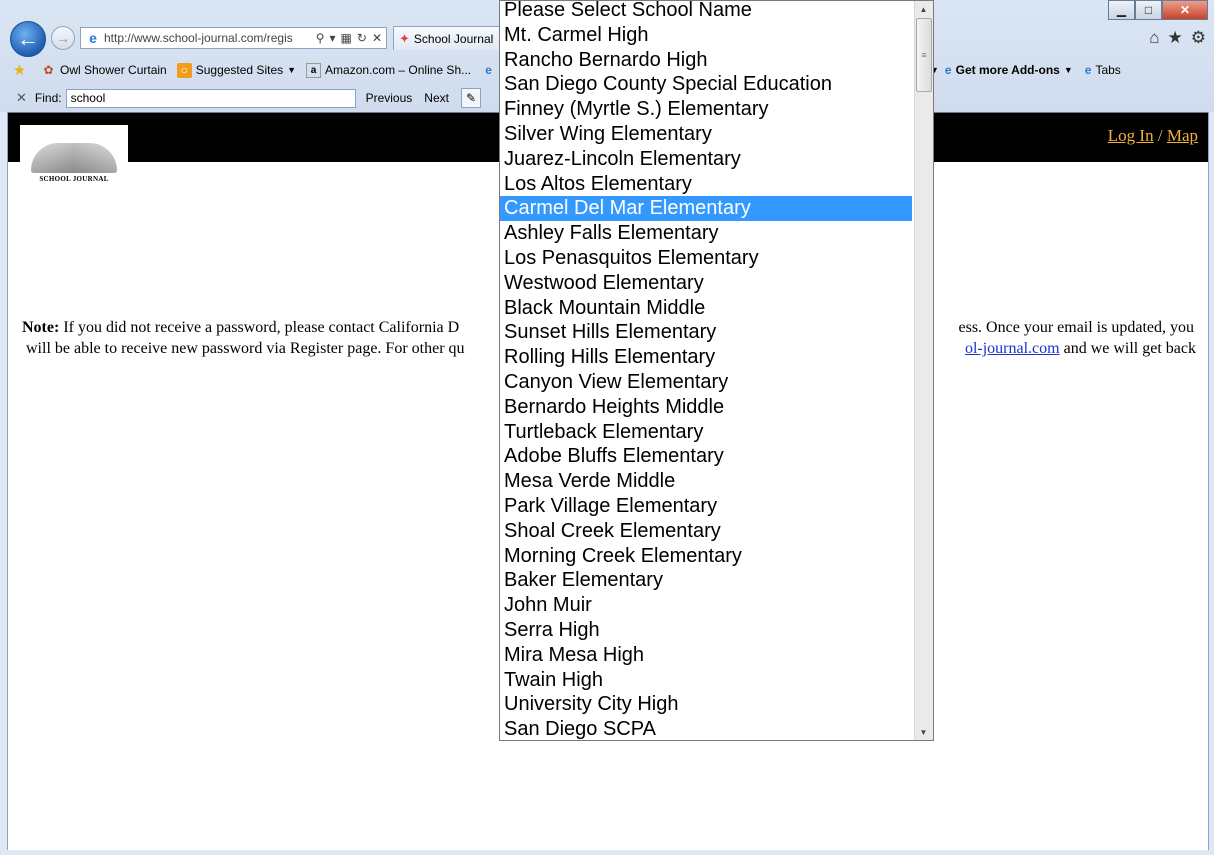  Describe the element at coordinates (1108, 70) in the screenshot. I see `fav-item-label: Tabs` at that location.